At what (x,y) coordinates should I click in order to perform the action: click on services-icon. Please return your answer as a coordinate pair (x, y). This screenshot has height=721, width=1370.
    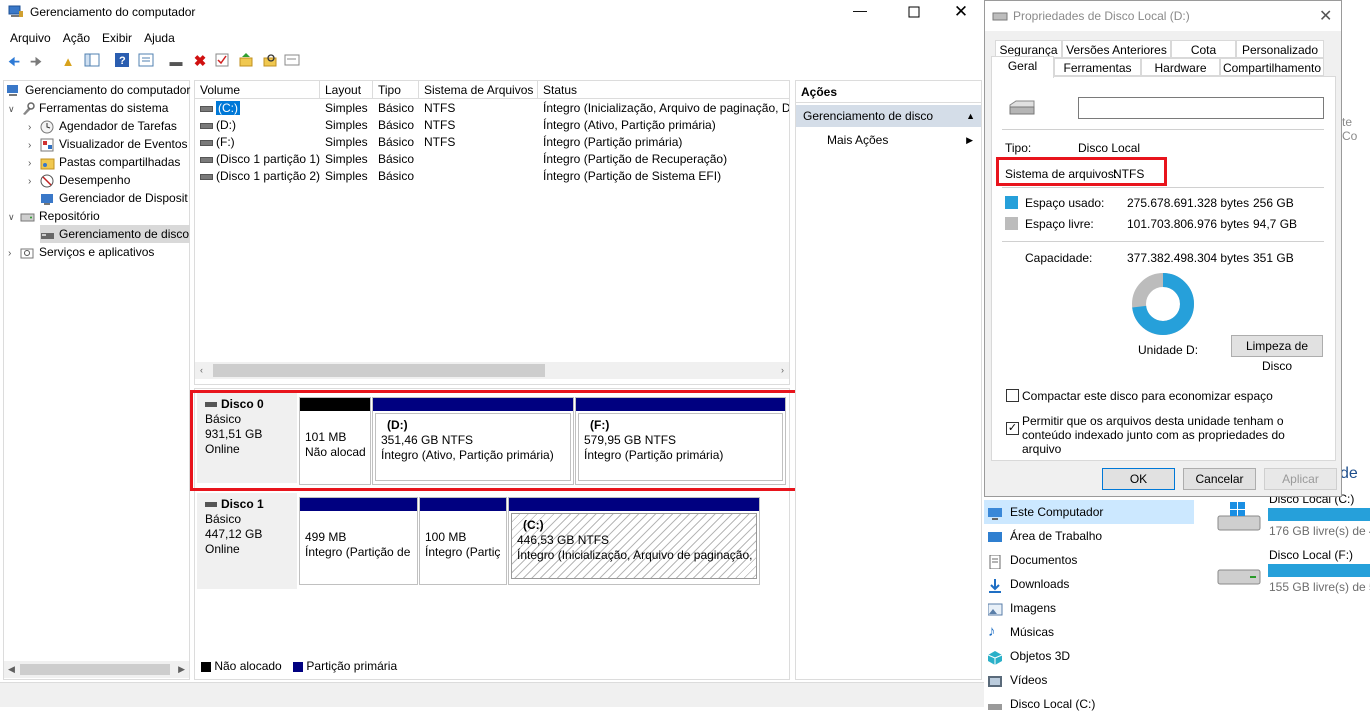
    Looking at the image, I should click on (28, 253).